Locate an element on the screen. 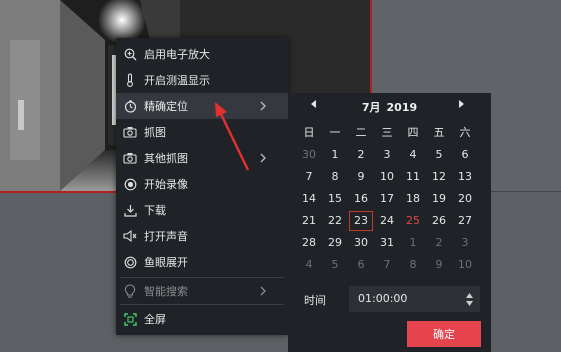  time-decrement-button is located at coordinates (469, 303).